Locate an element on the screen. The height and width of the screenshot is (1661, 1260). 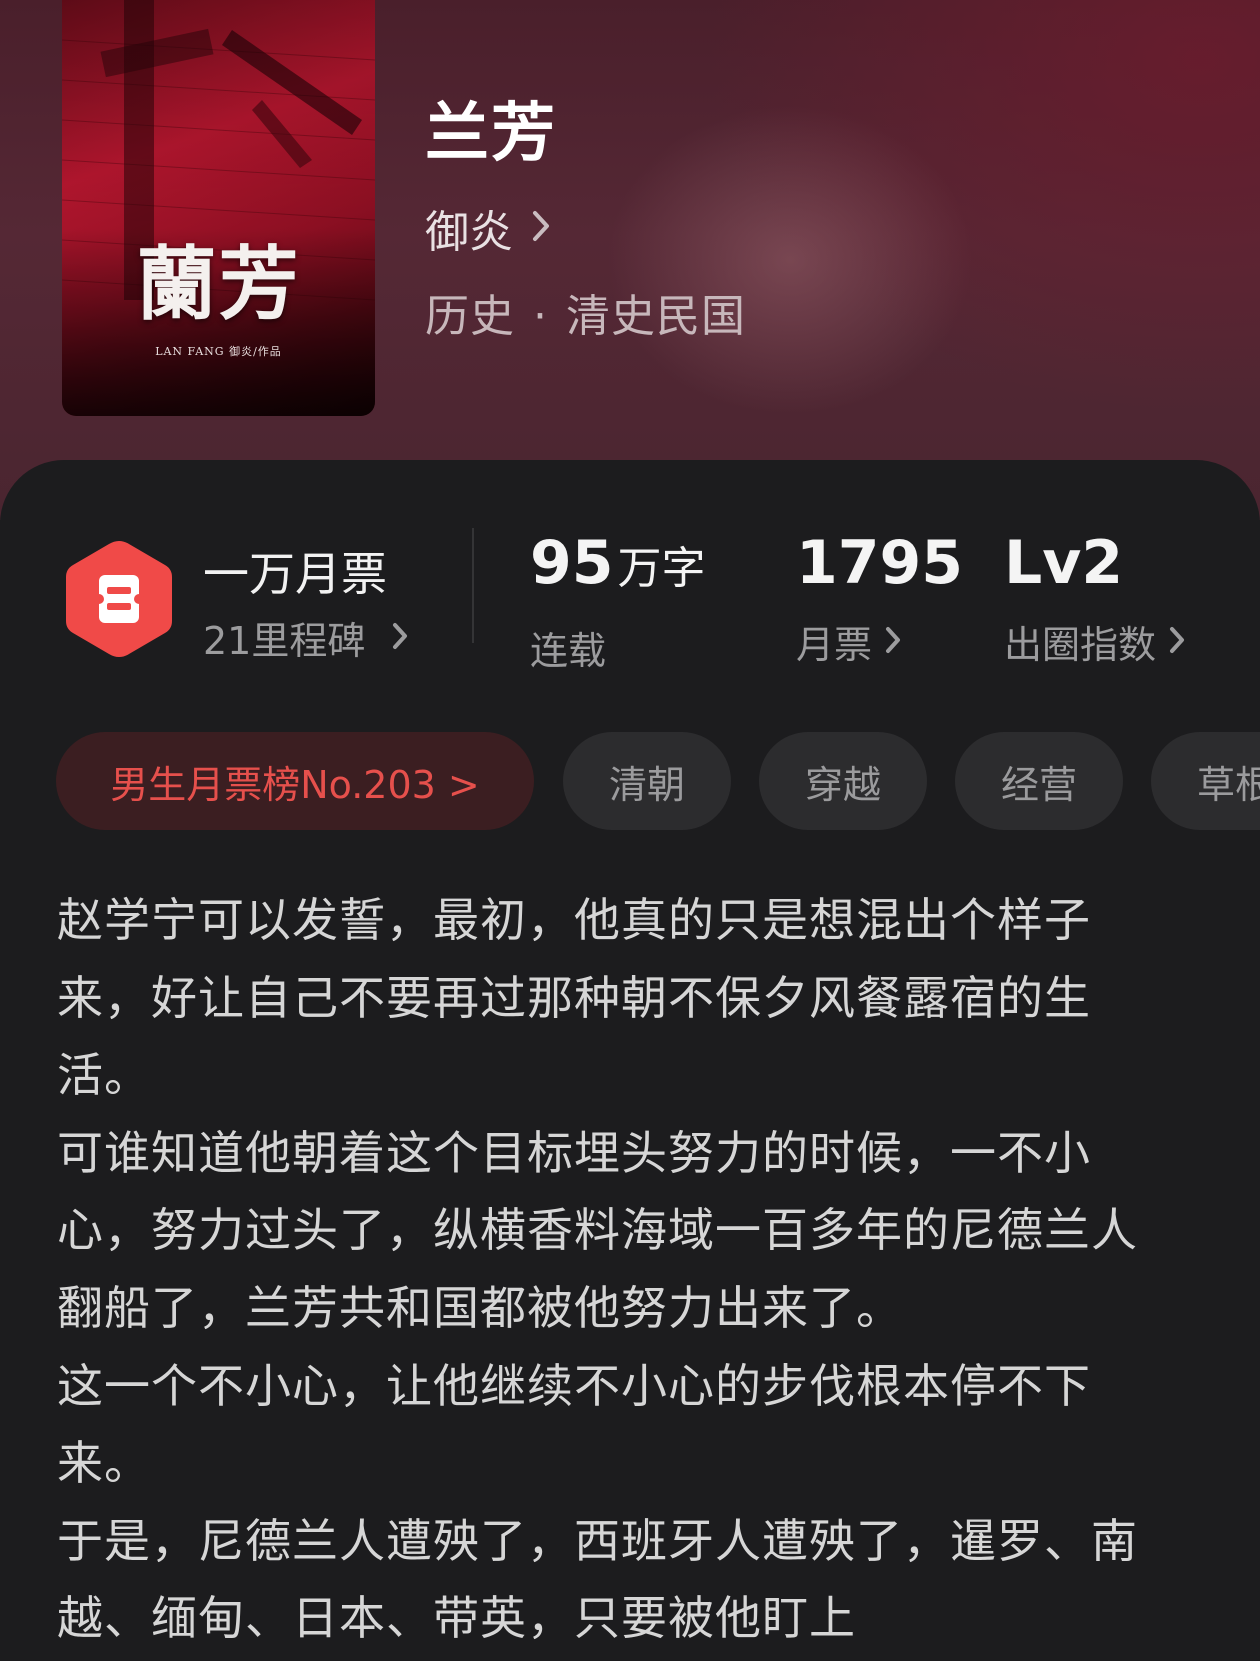
word-count-value: 95 is located at coordinates (572, 563).